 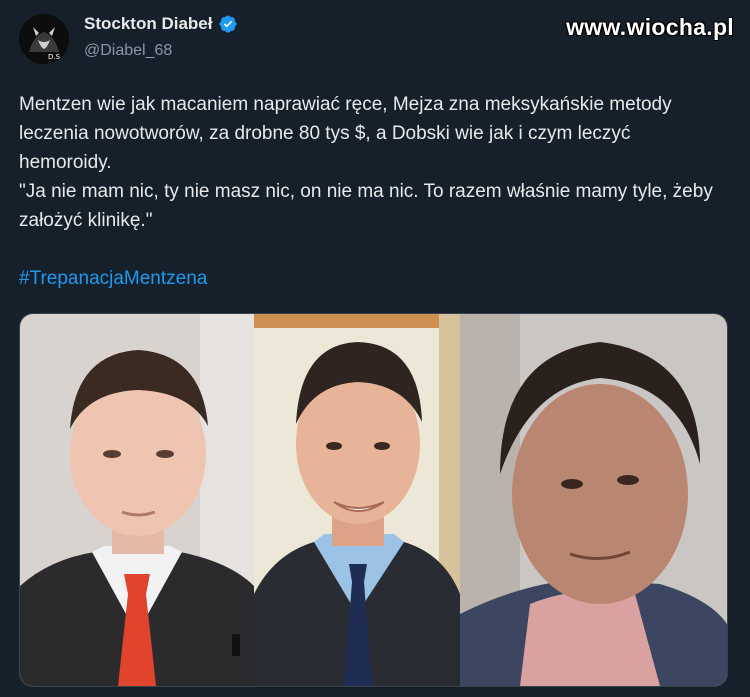 What do you see at coordinates (128, 51) in the screenshot?
I see `author-handle: @Diabel_68` at bounding box center [128, 51].